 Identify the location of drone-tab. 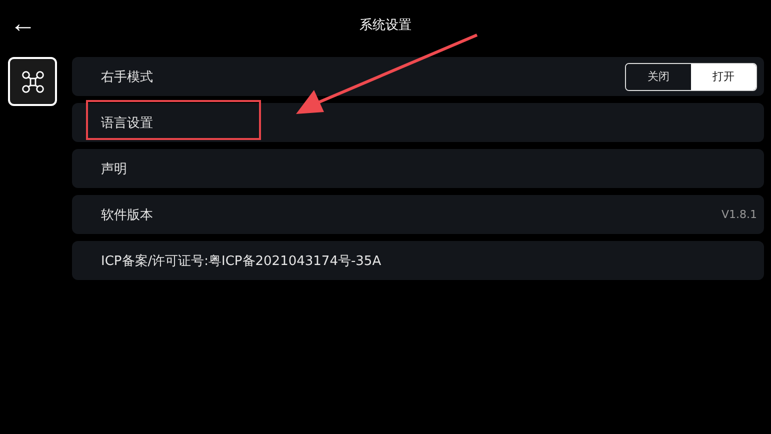
(32, 81).